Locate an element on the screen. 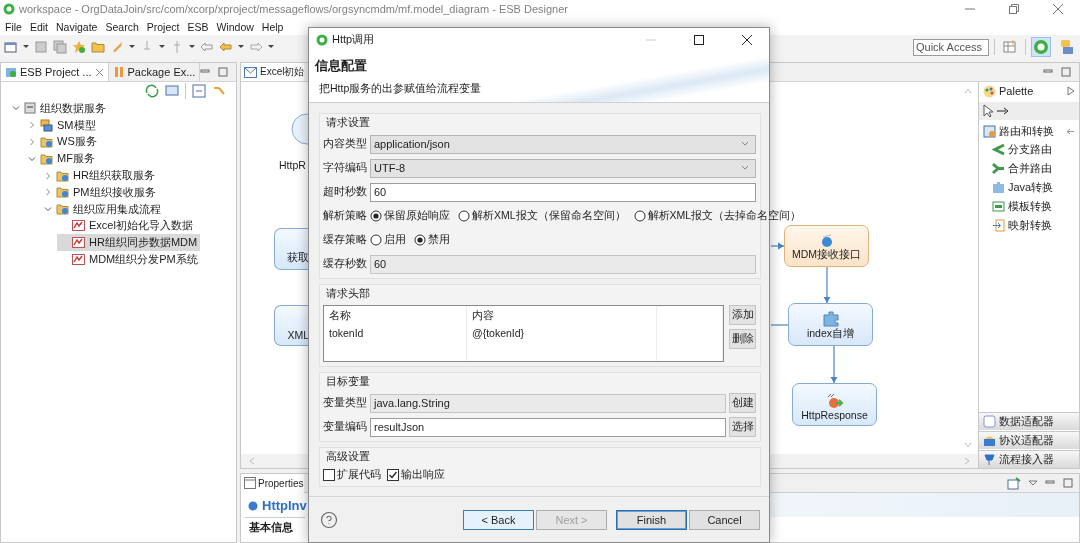 The height and width of the screenshot is (543, 1080). palette-title: Palette is located at coordinates (1016, 91).